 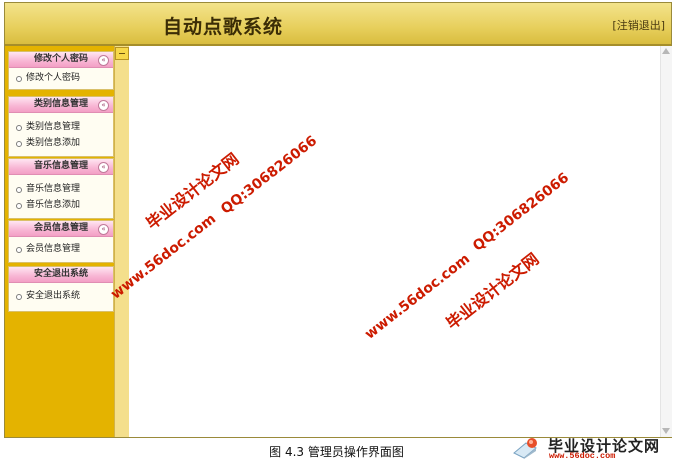 What do you see at coordinates (338, 24) in the screenshot?
I see `header-bar: 自动点歌系统 [注销退出]` at bounding box center [338, 24].